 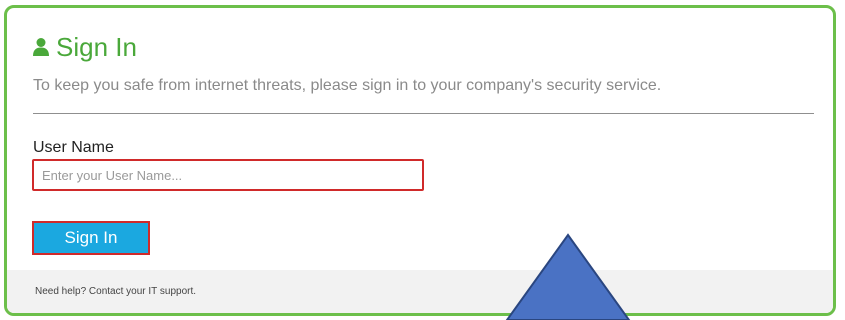 I want to click on divider, so click(x=423, y=113).